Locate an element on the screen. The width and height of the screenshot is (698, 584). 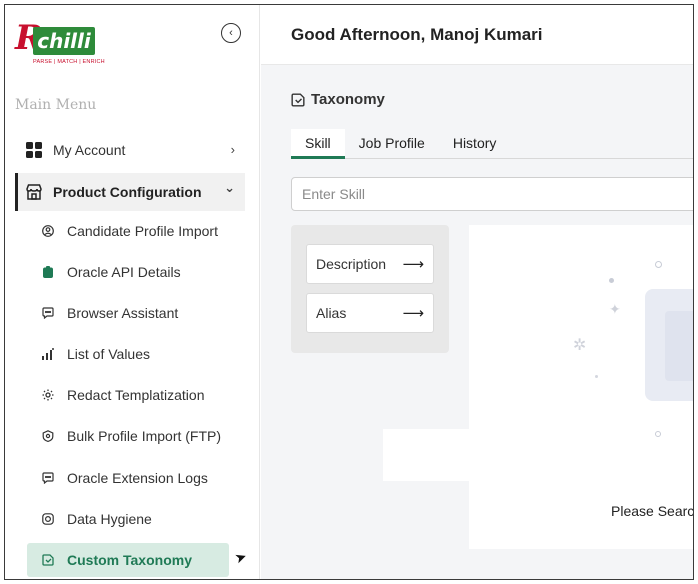
sidebar-subitem-label: Oracle API Details is located at coordinates (124, 272).